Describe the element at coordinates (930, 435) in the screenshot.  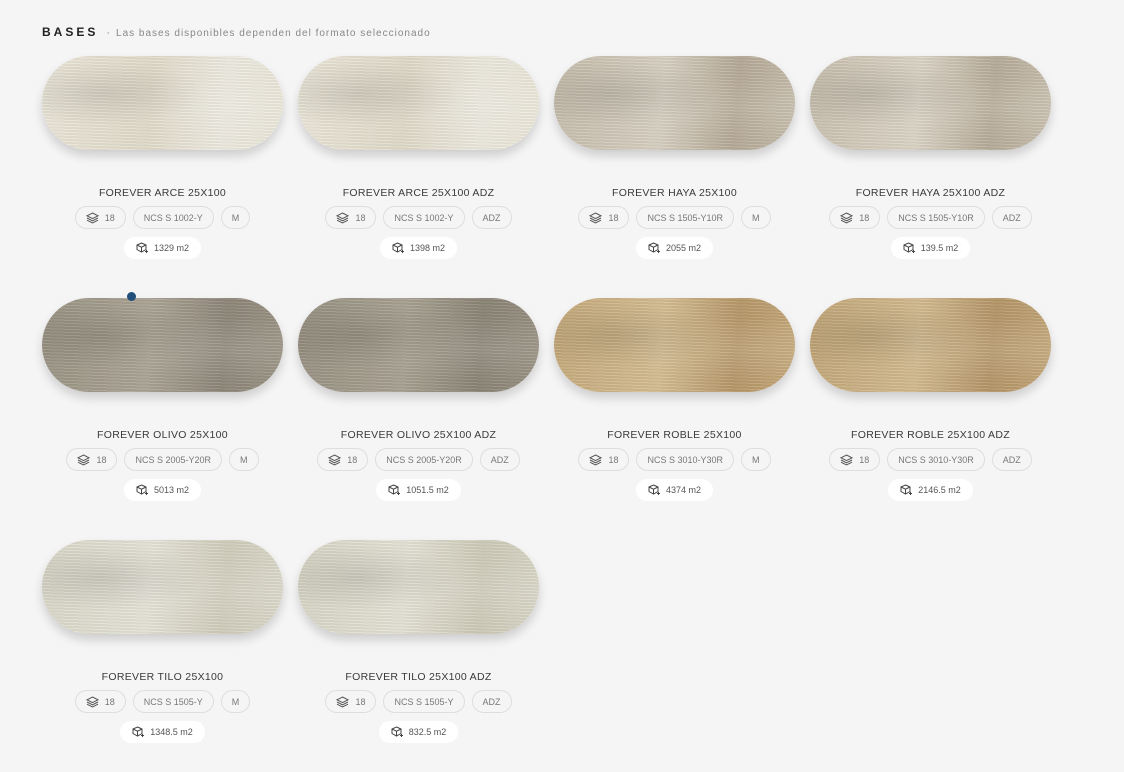
I see `base-name: FOREVER ROBLE 25X100 ADZ` at that location.